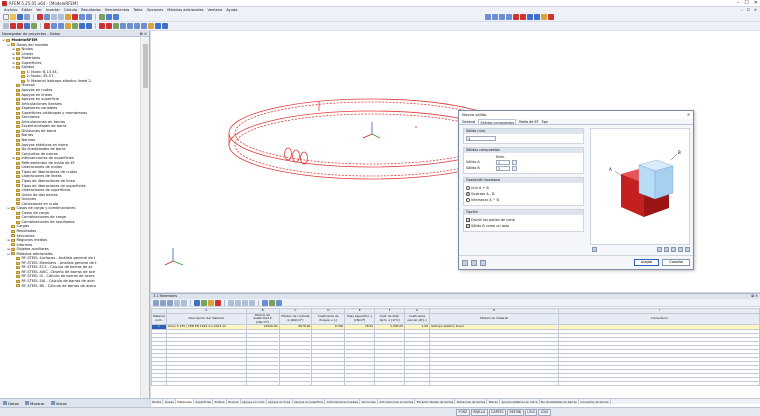 This screenshot has height=416, width=760. What do you see at coordinates (474, 262) in the screenshot?
I see `units-icon` at bounding box center [474, 262].